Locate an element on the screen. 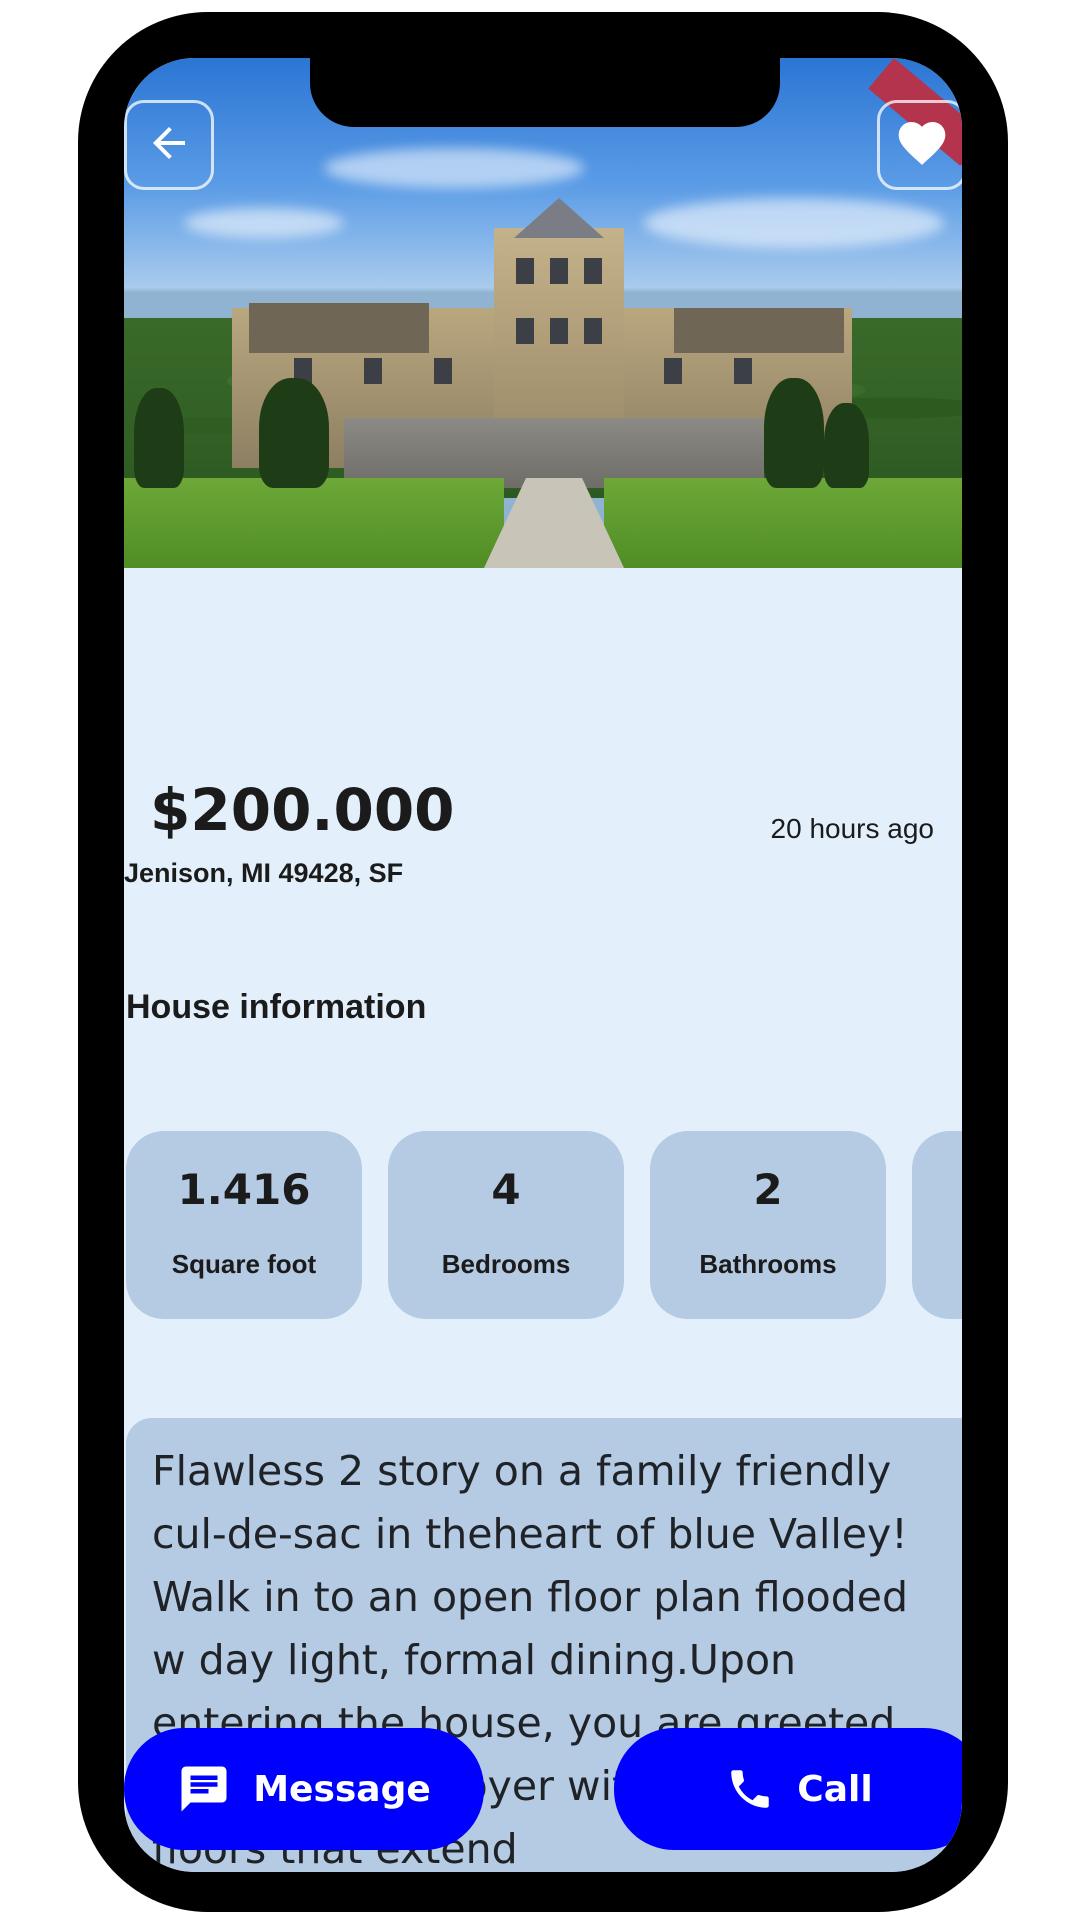 Image resolution: width=1080 pixels, height=1920 pixels. favorite-button is located at coordinates (919, 145).